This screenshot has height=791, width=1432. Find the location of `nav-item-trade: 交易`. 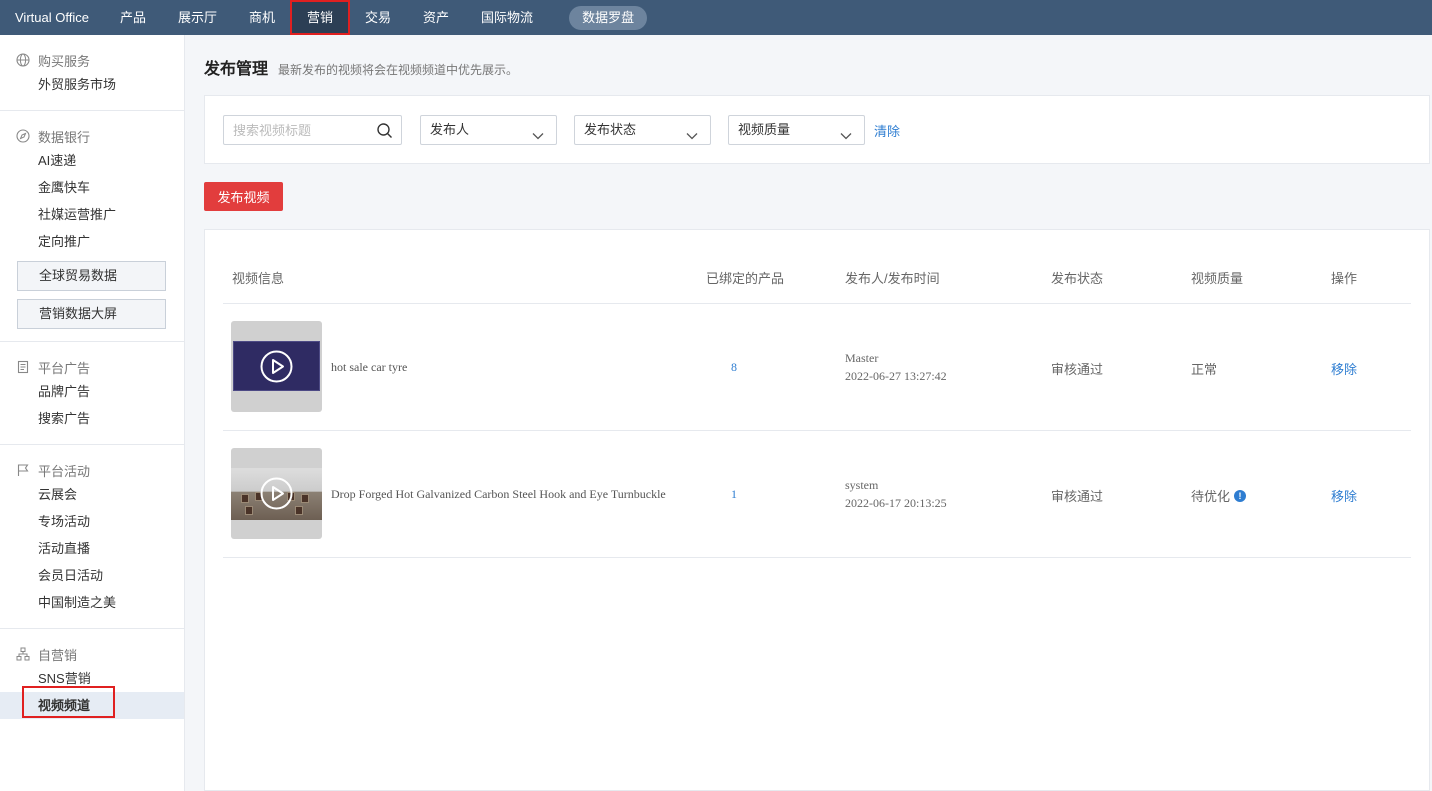

nav-item-trade: 交易 is located at coordinates (378, 17).